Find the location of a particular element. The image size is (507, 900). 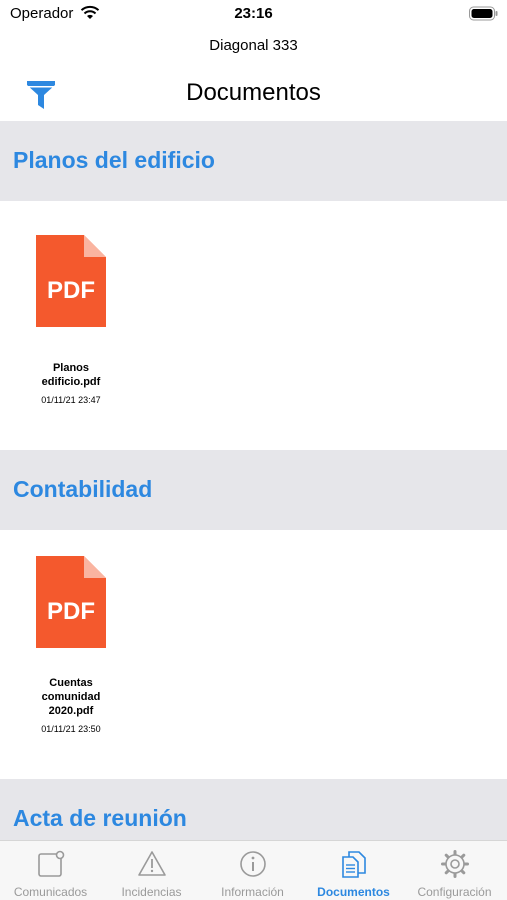

tab-configuracion: Configuración is located at coordinates (454, 870).